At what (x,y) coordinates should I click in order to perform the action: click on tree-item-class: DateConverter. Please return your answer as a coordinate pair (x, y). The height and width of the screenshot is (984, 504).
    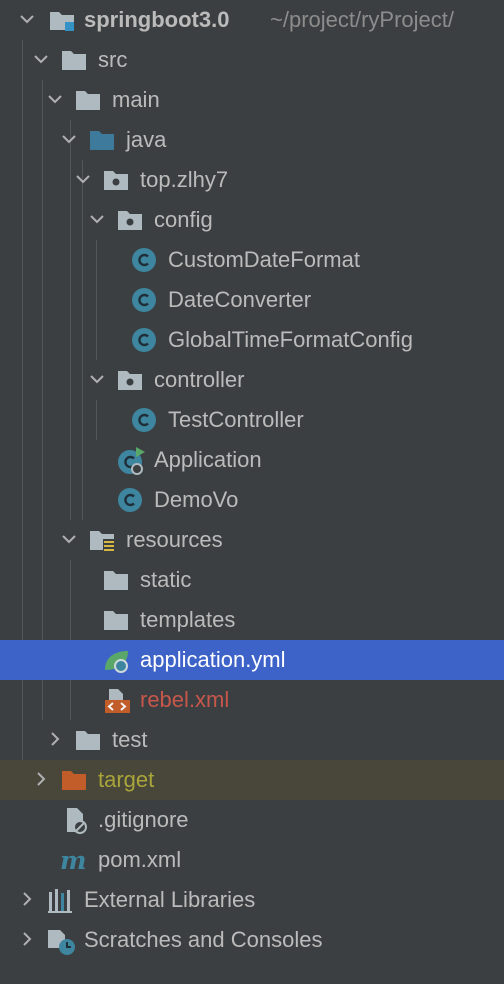
    Looking at the image, I should click on (252, 300).